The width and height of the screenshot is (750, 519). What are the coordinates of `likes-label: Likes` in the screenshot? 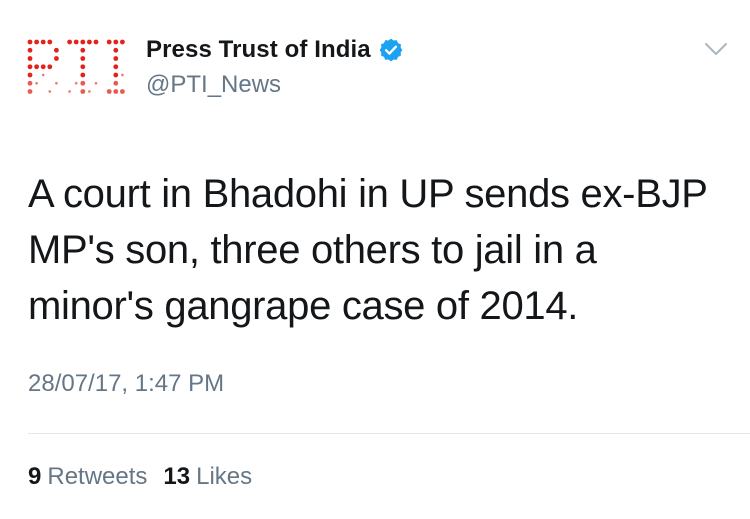 It's located at (224, 477).